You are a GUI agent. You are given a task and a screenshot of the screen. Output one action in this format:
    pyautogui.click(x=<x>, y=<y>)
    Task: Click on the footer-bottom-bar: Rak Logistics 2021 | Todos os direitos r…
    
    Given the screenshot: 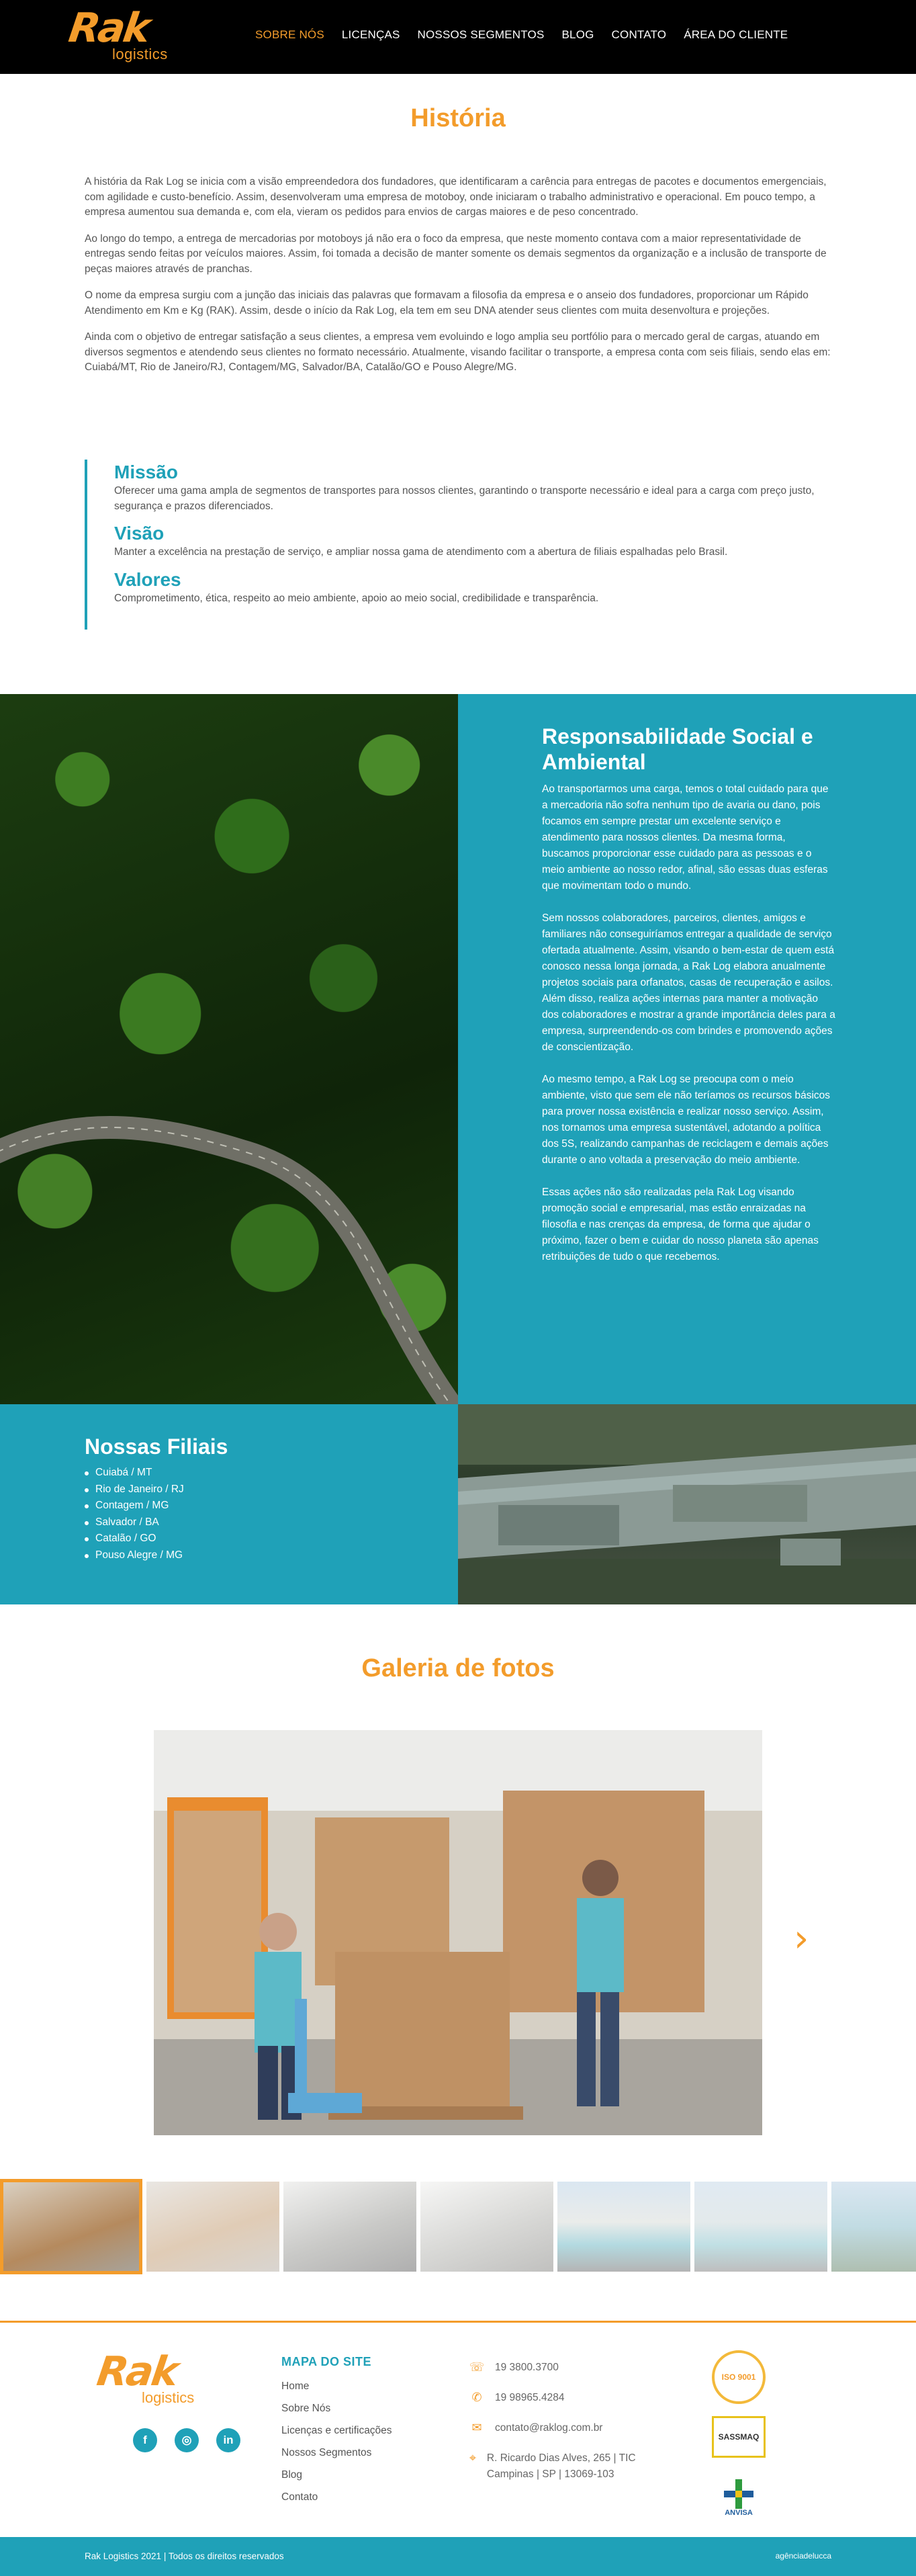 What is the action you would take?
    pyautogui.click(x=458, y=2556)
    